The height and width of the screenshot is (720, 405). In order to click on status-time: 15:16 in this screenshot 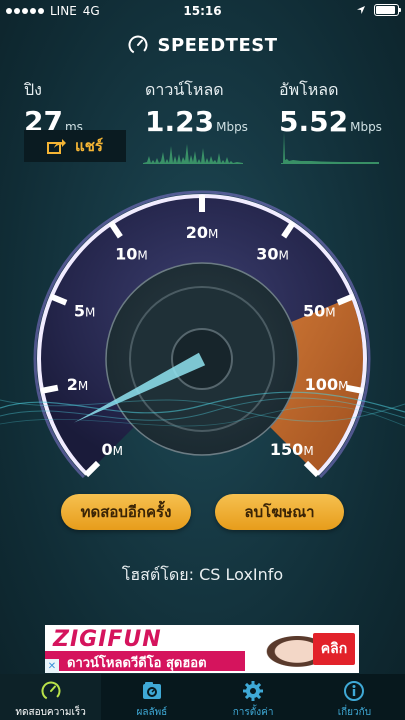, I will do `click(202, 11)`.